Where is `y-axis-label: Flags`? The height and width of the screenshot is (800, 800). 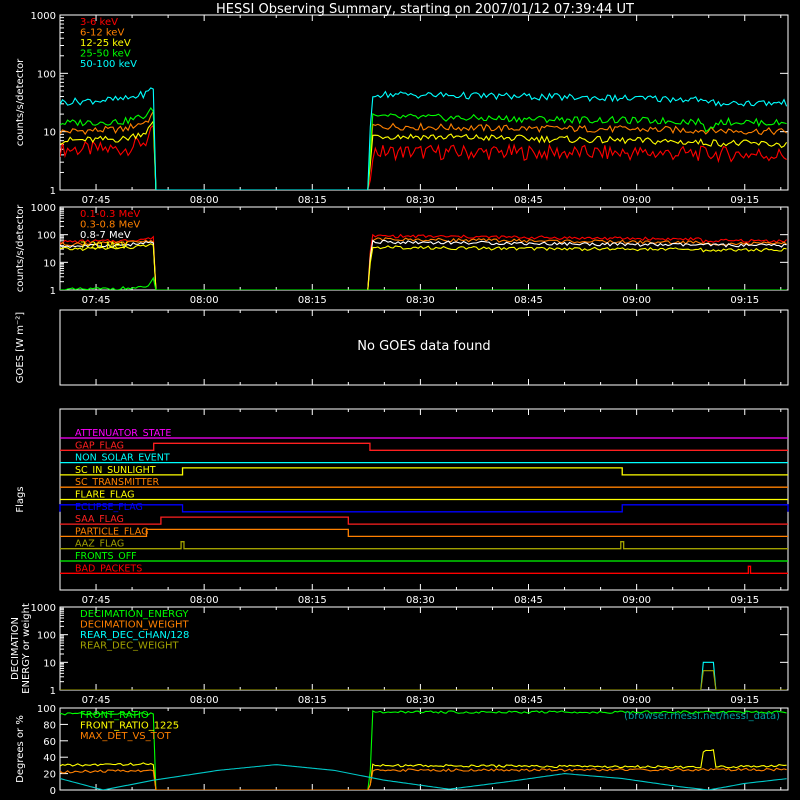
y-axis-label: Flags is located at coordinates (20, 499).